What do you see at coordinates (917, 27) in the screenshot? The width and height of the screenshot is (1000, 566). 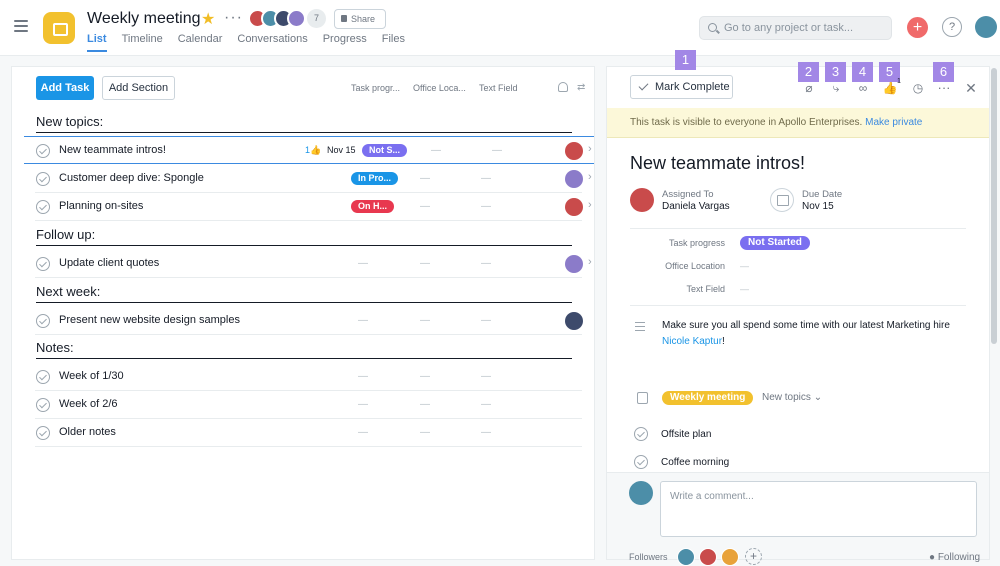 I see `quick-add-button: +` at bounding box center [917, 27].